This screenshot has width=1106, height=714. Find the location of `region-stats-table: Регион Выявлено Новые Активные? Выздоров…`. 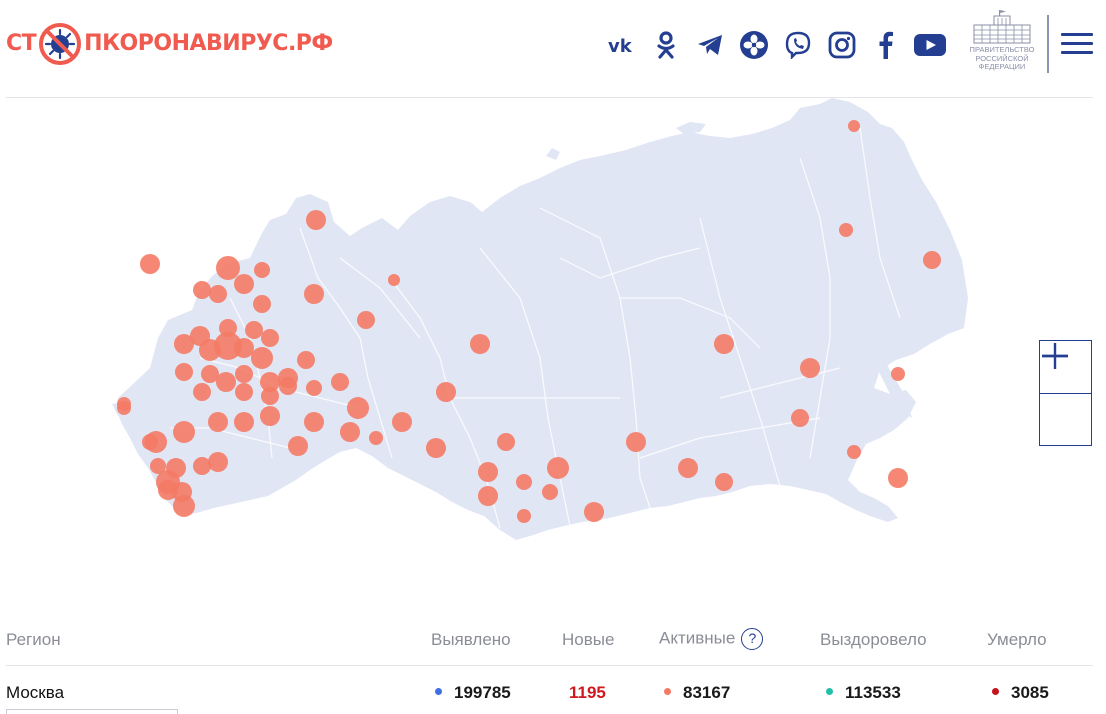

region-stats-table: Регион Выявлено Новые Активные? Выздоров… is located at coordinates (549, 641).